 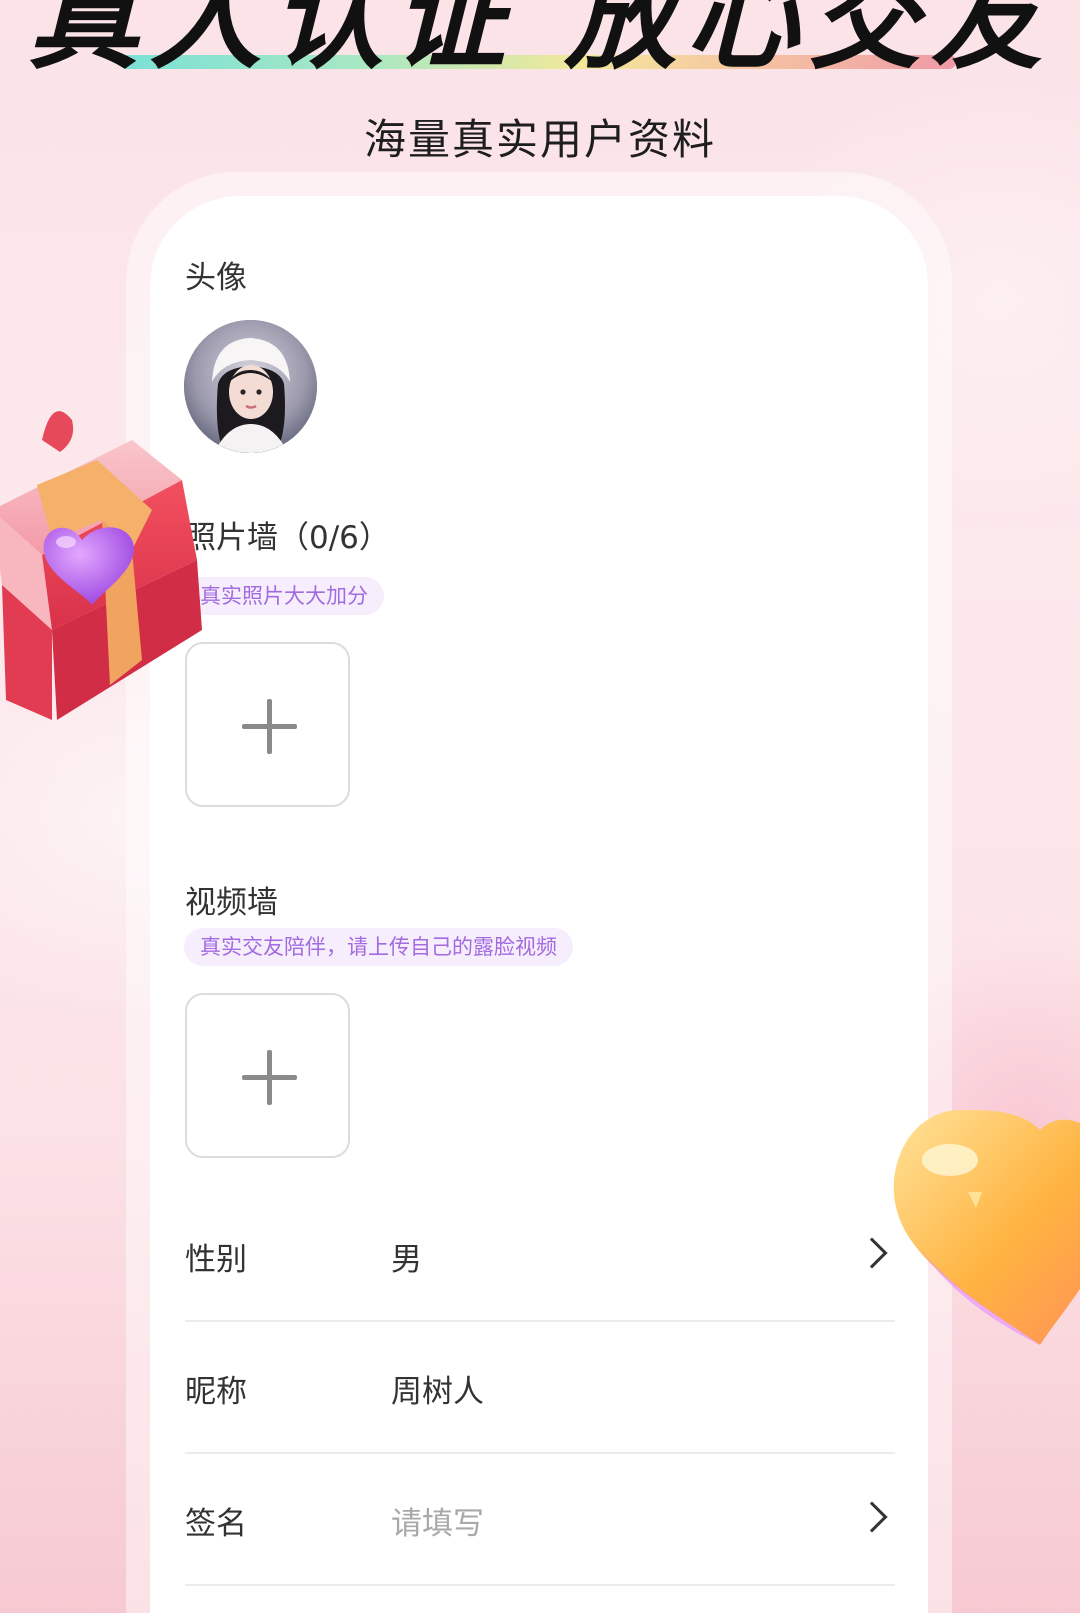 I want to click on signature-label: 签名, so click(x=216, y=1524).